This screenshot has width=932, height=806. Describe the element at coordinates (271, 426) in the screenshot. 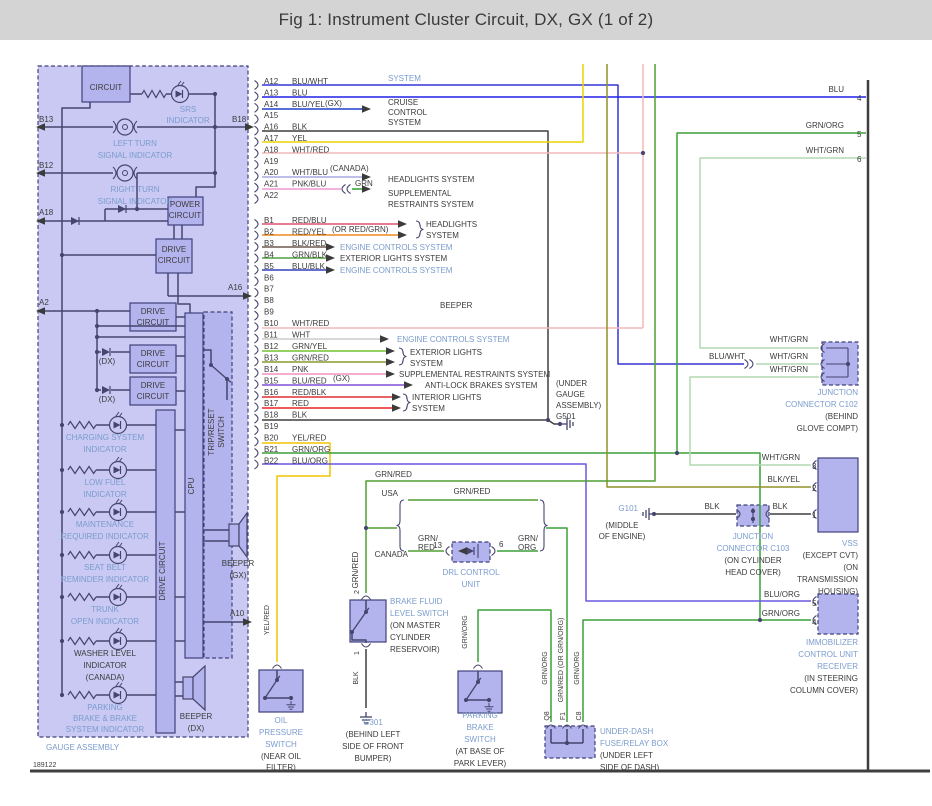

I see `pin-label: B19` at that location.